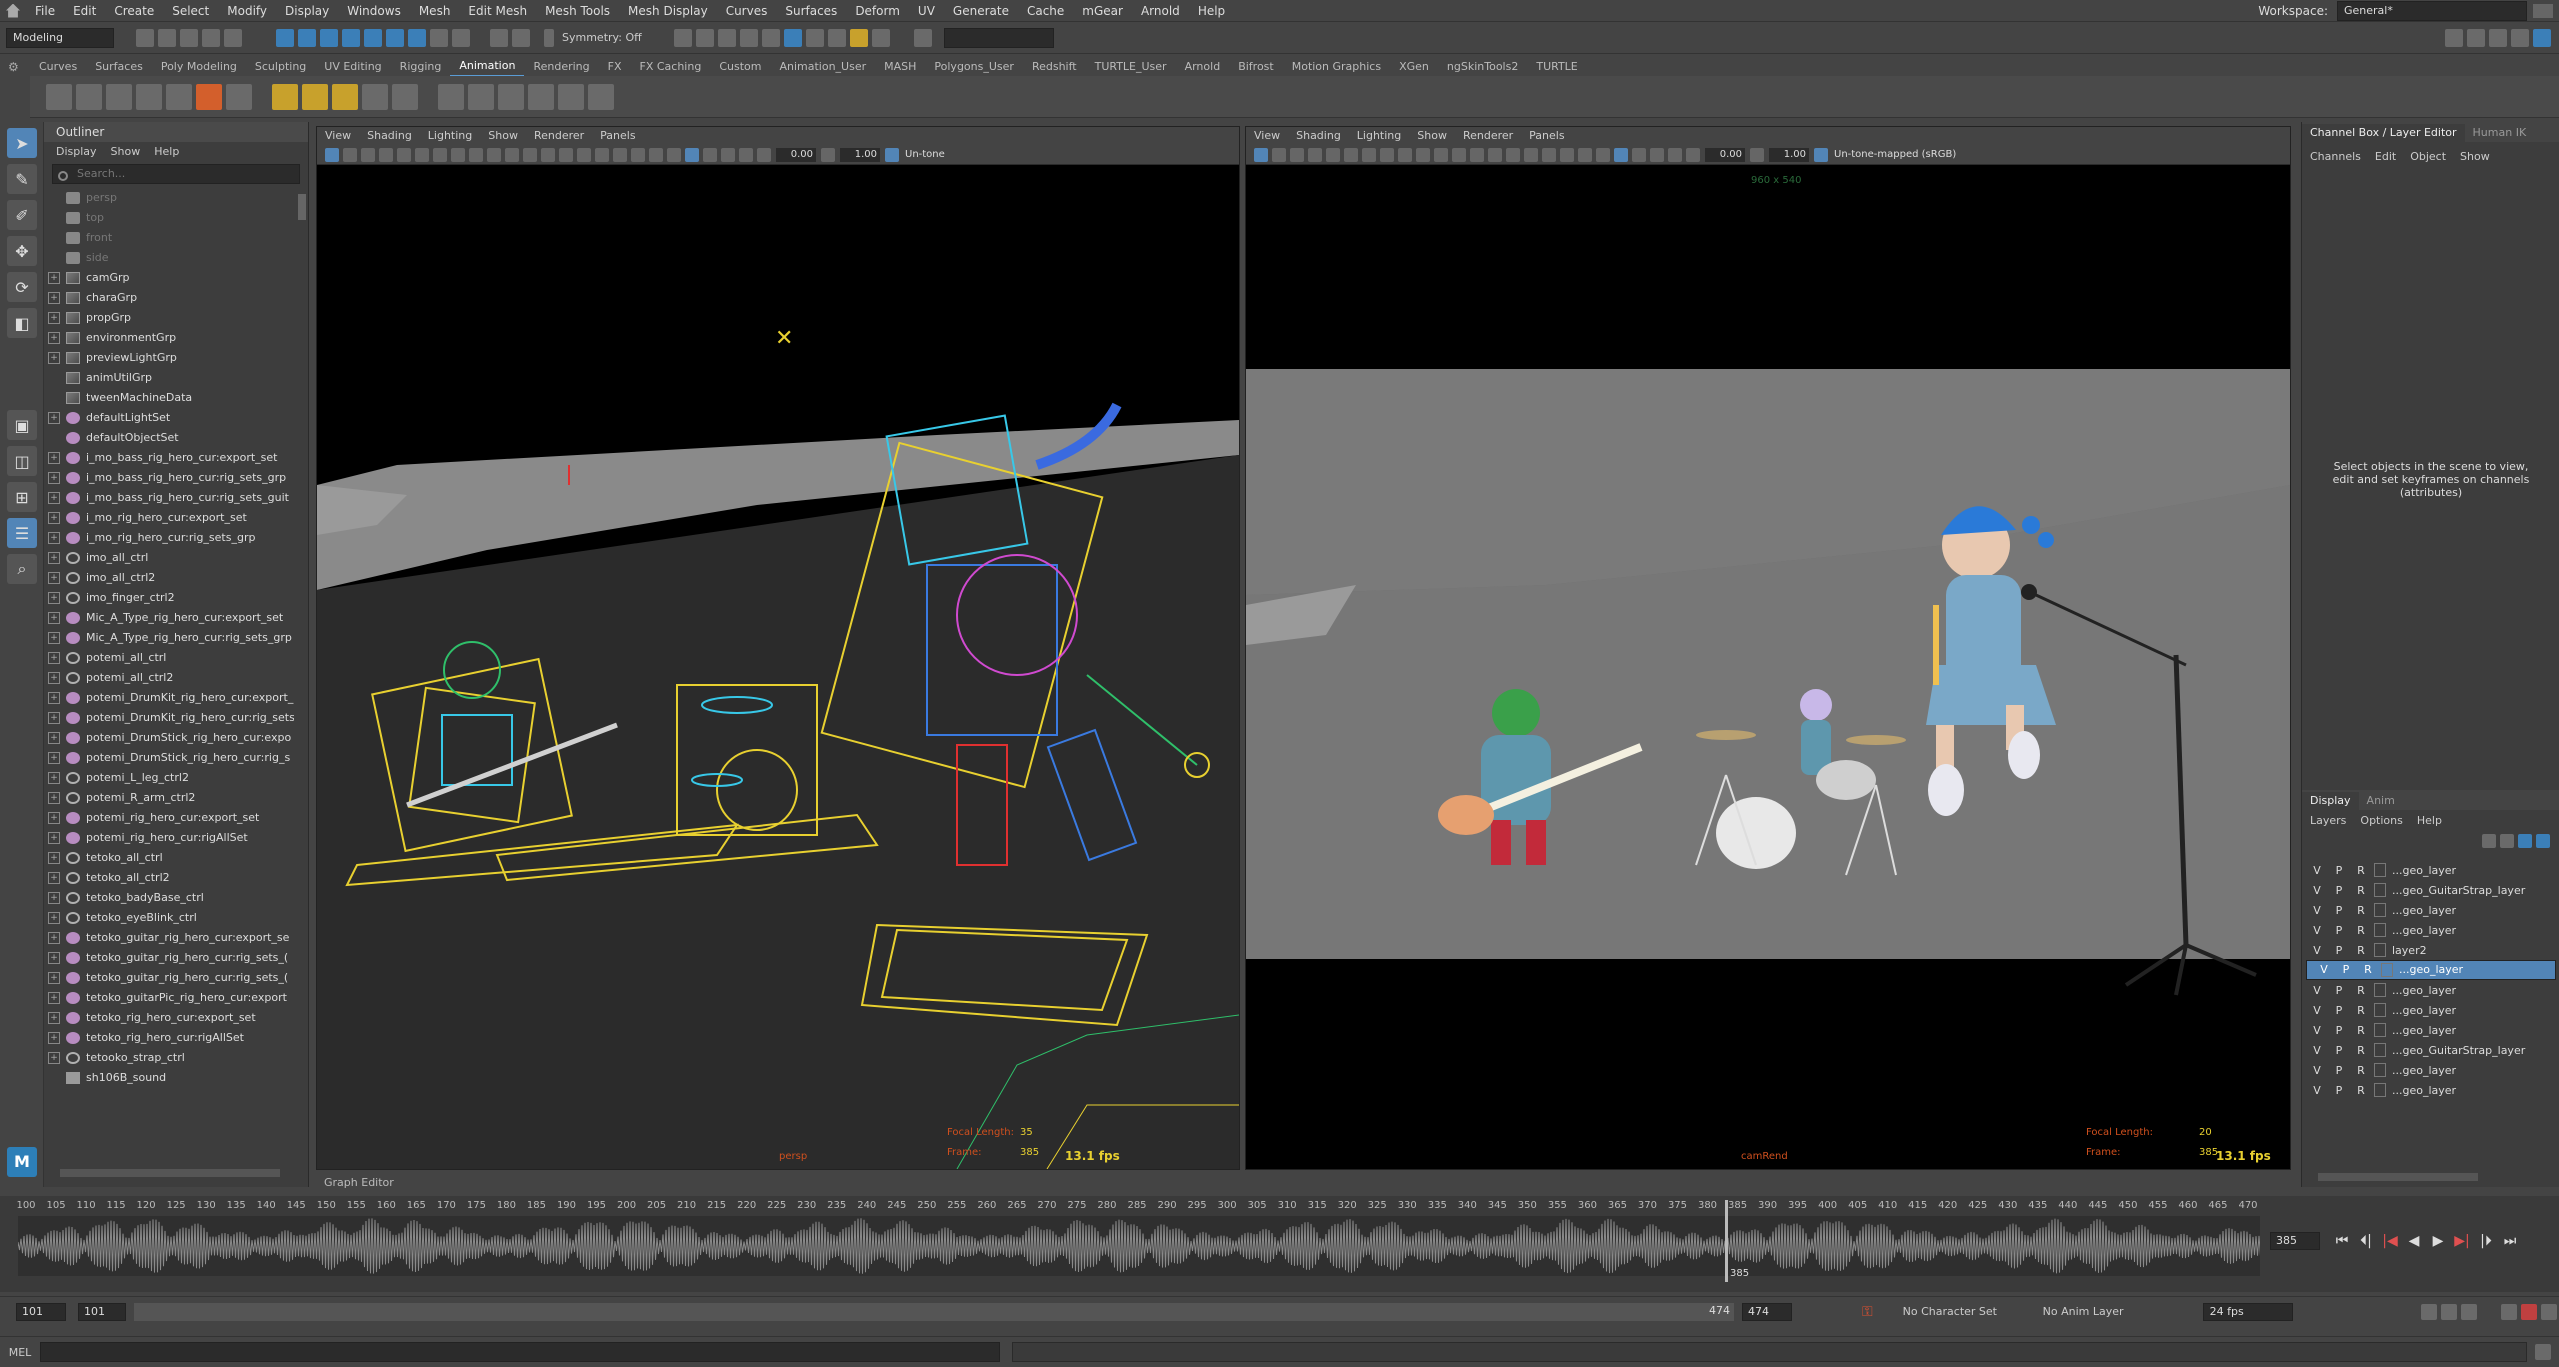 The width and height of the screenshot is (2559, 1367). What do you see at coordinates (2449, 1311) in the screenshot?
I see `playback-options-icon` at bounding box center [2449, 1311].